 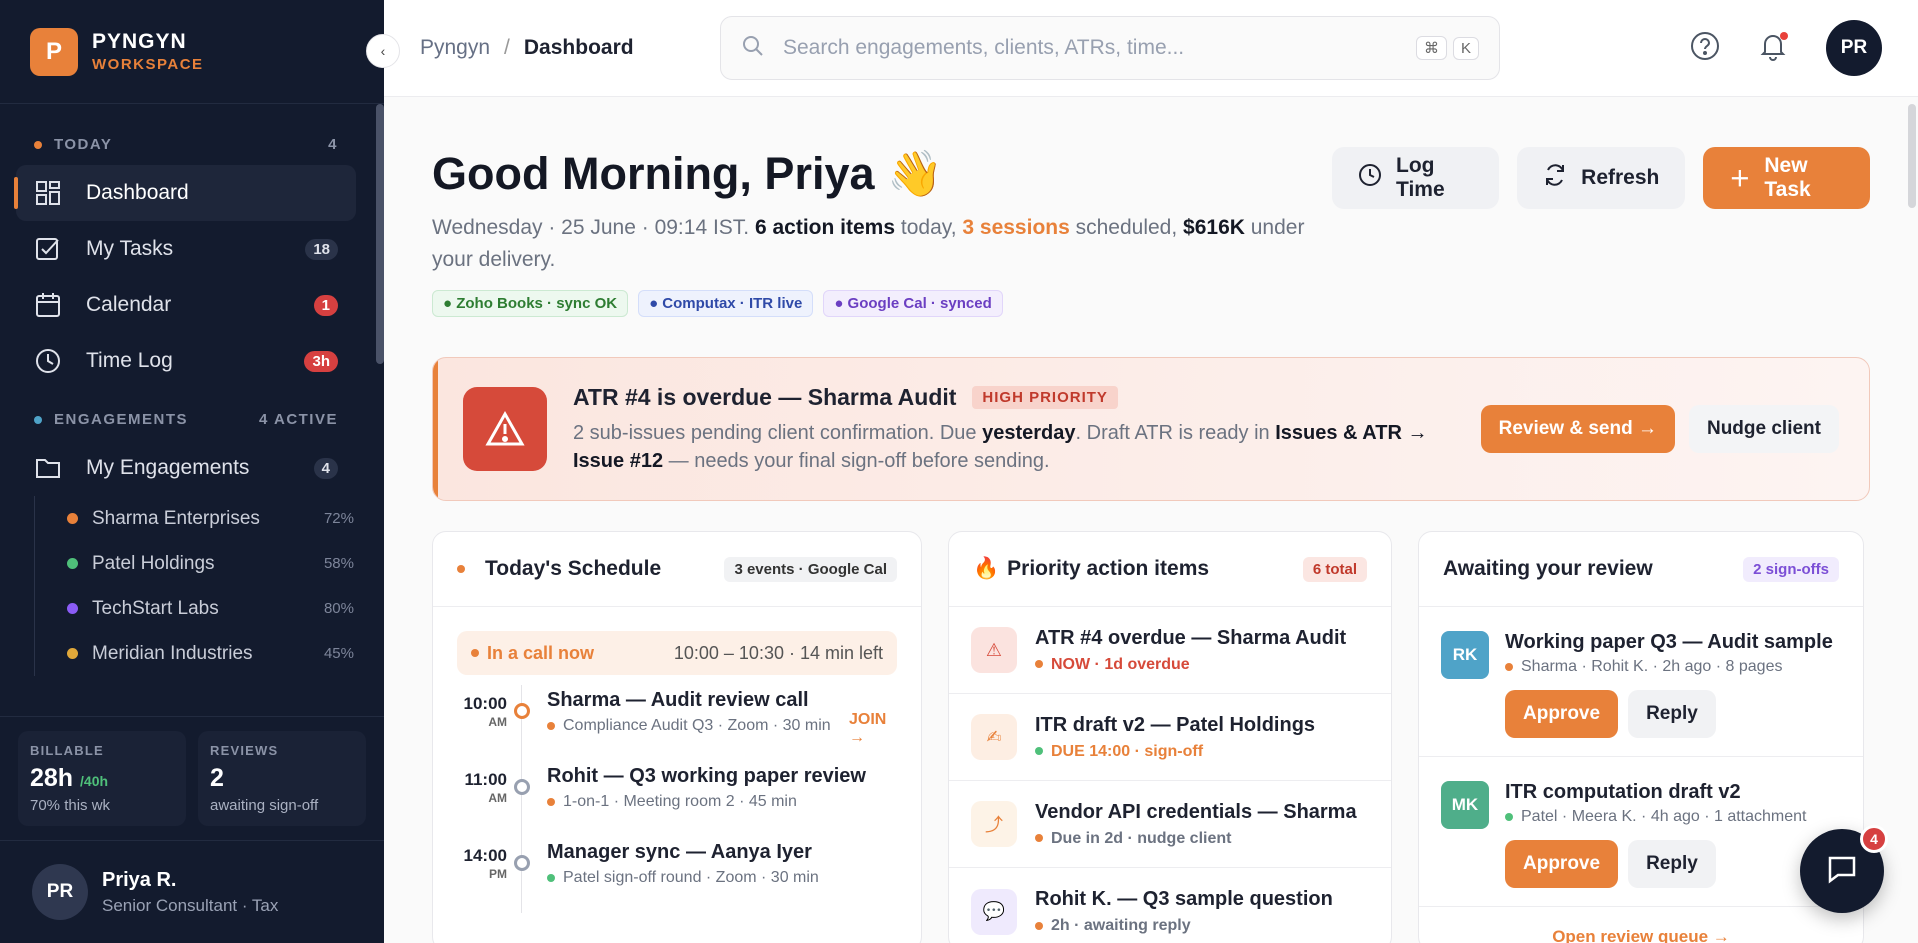 What do you see at coordinates (225, 563) in the screenshot?
I see `client-item: Patel Holdings 58%` at bounding box center [225, 563].